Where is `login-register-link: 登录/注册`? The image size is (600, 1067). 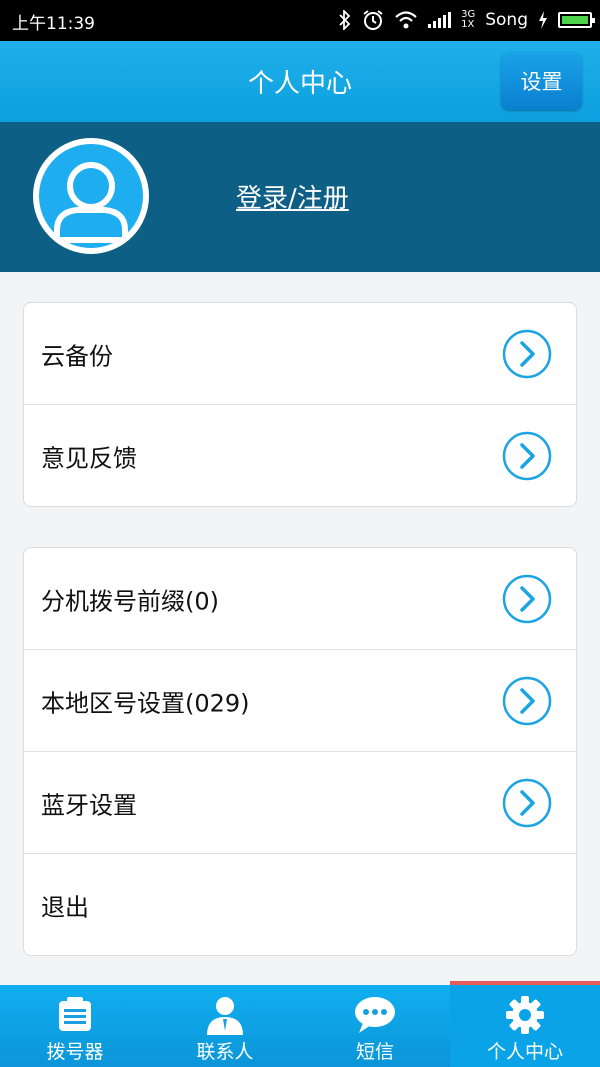
login-register-link: 登录/注册 is located at coordinates (292, 196).